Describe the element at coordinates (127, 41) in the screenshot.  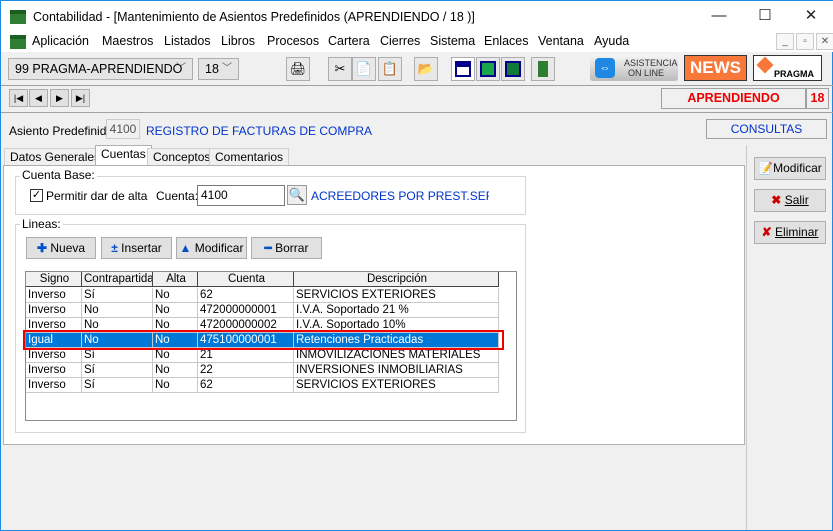
I see `menu-maestros: Maestros` at that location.